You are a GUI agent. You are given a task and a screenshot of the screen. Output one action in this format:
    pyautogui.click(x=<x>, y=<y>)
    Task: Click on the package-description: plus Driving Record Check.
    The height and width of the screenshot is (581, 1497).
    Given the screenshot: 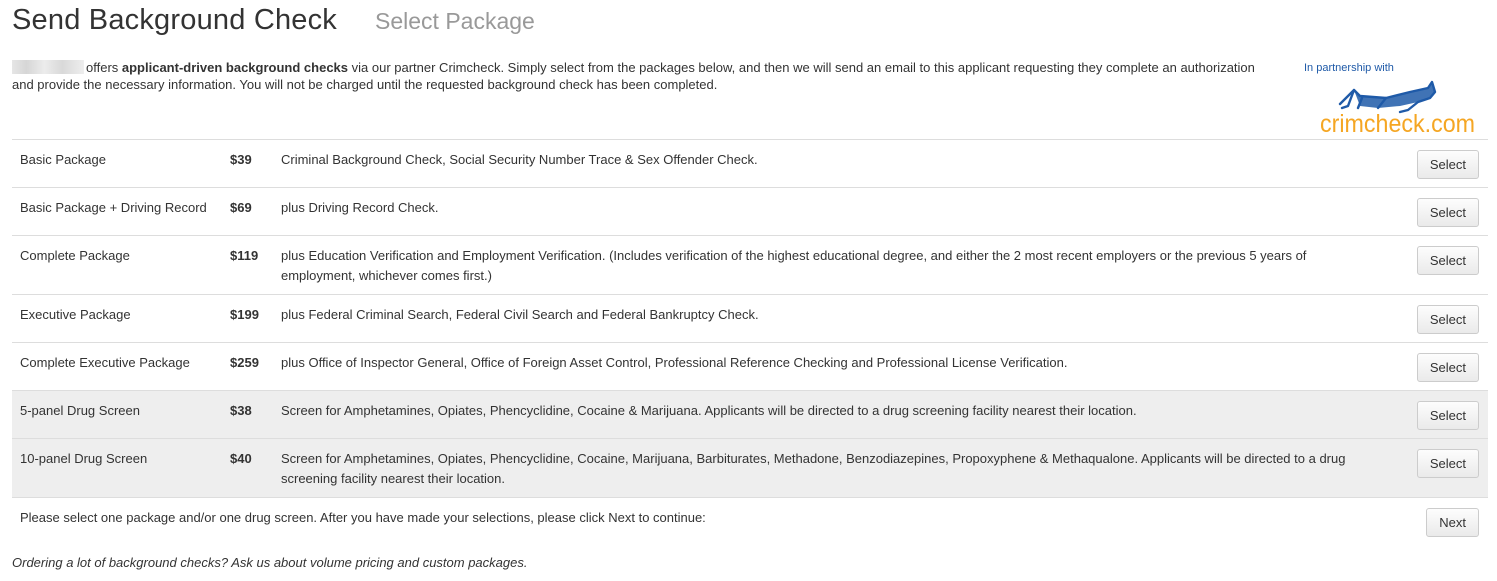 What is the action you would take?
    pyautogui.click(x=840, y=211)
    